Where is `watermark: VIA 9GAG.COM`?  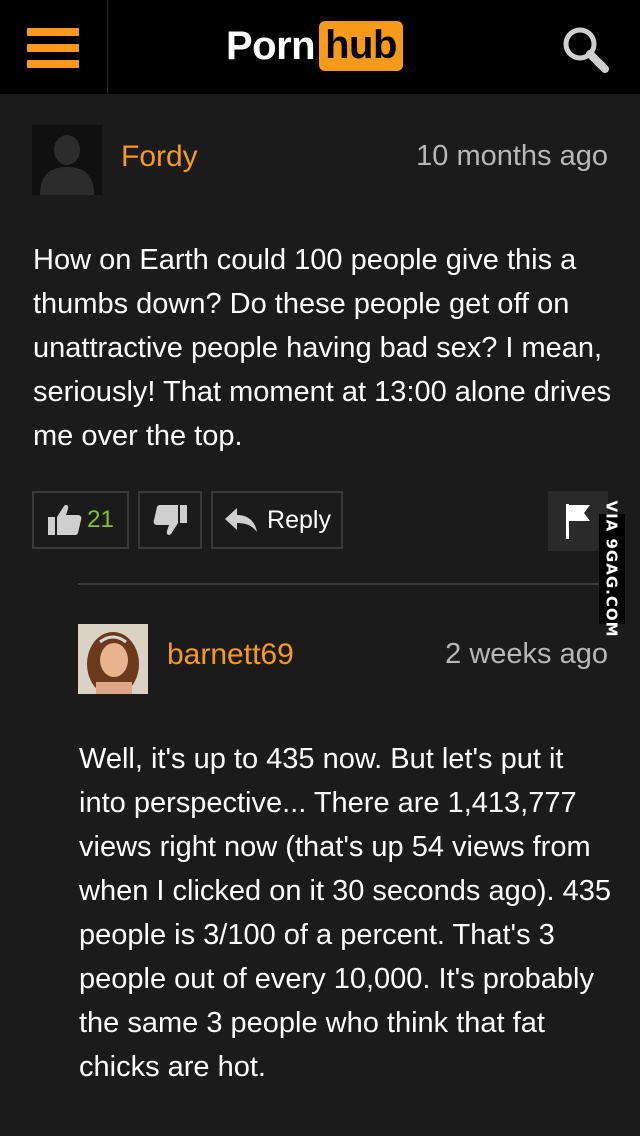
watermark: VIA 9GAG.COM is located at coordinates (612, 569).